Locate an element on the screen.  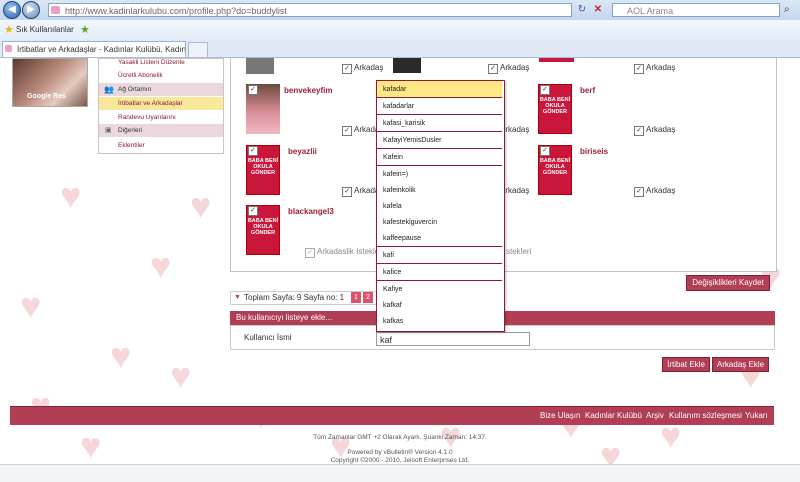
search-icon: ⌕ is located at coordinates (790, 10).